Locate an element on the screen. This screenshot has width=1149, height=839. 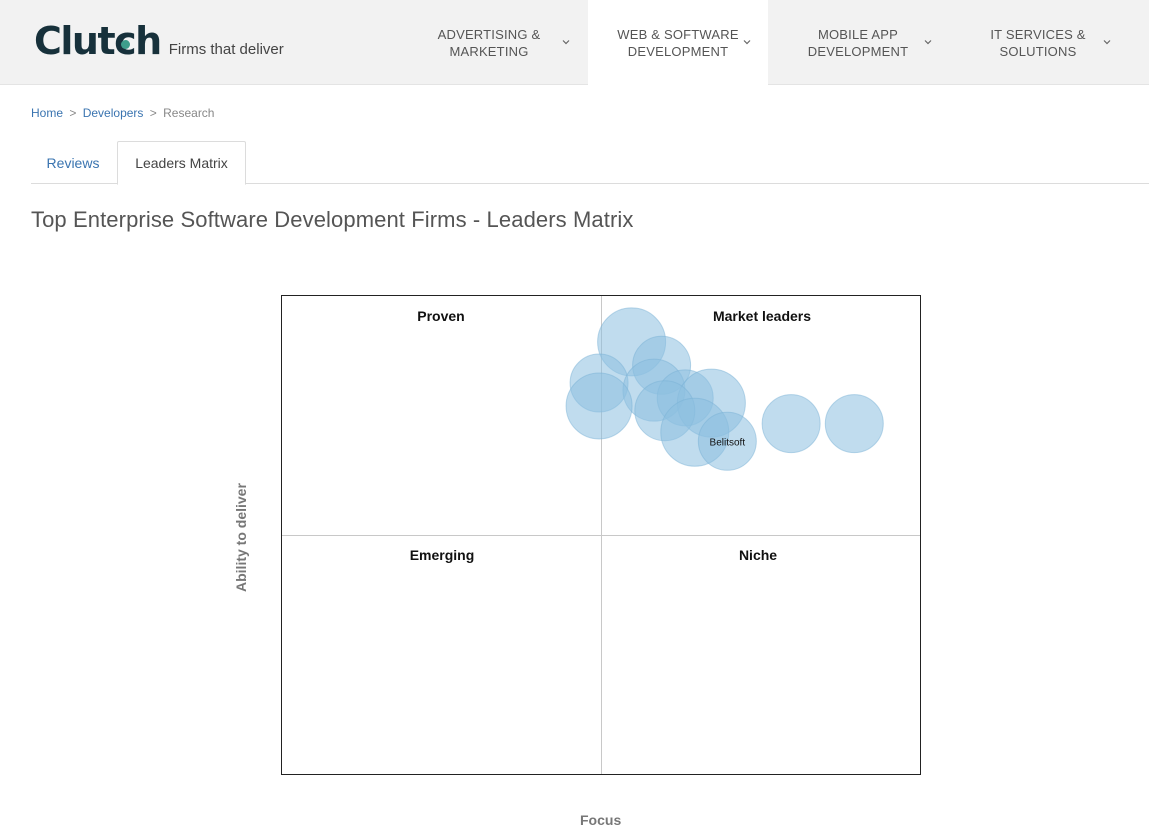
breadcrumb-developers: Developers is located at coordinates (113, 113).